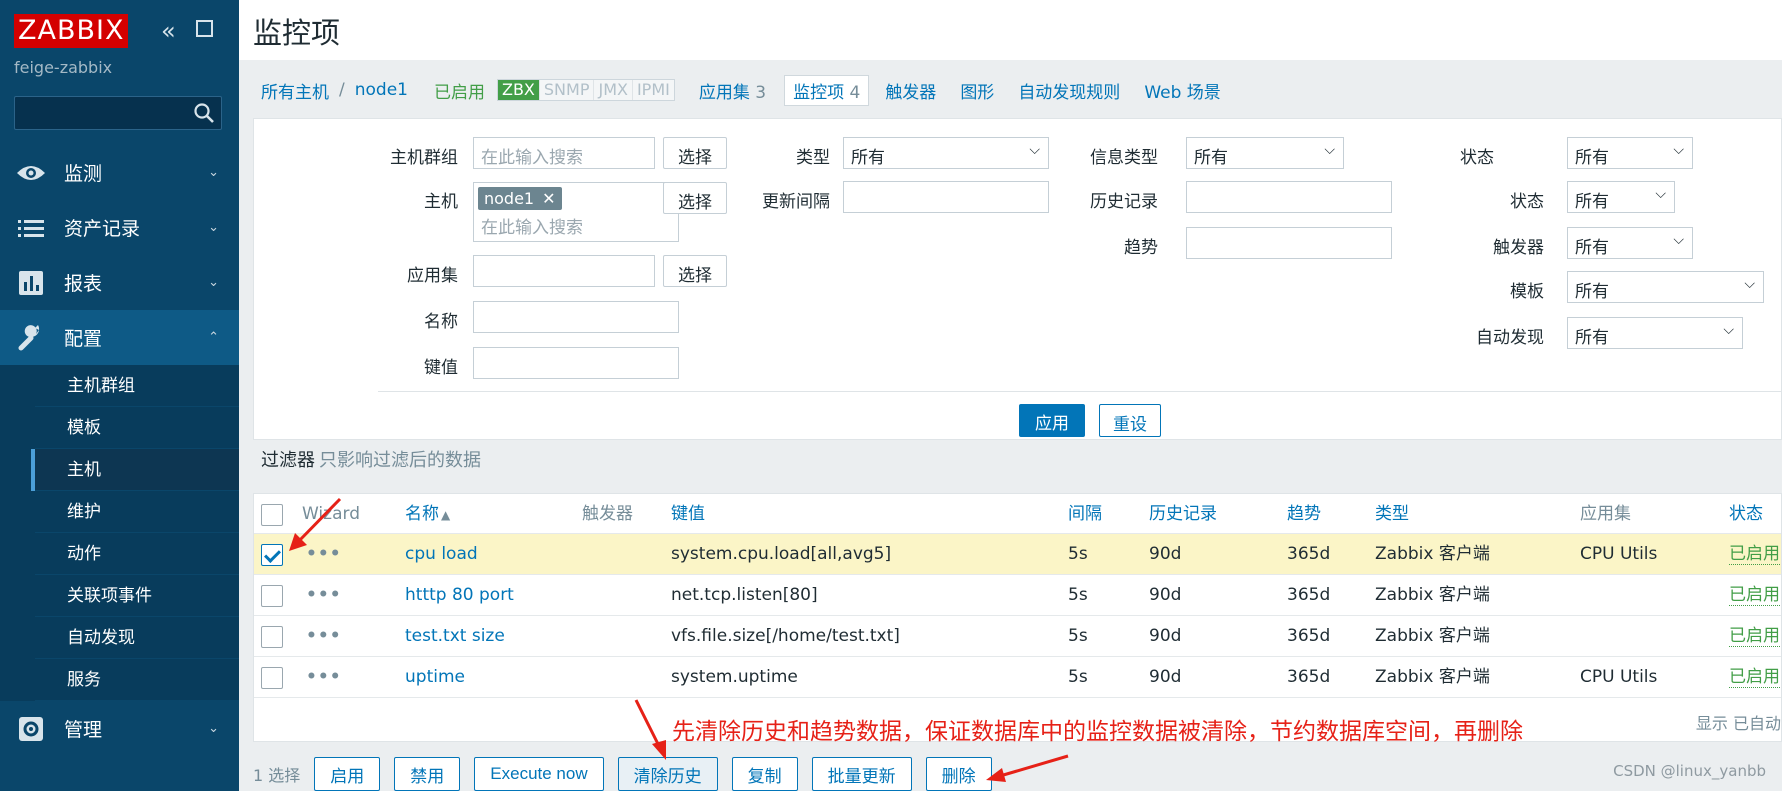 This screenshot has height=791, width=1782. Describe the element at coordinates (455, 636) in the screenshot. I see `item-name-link: test.txt size` at that location.